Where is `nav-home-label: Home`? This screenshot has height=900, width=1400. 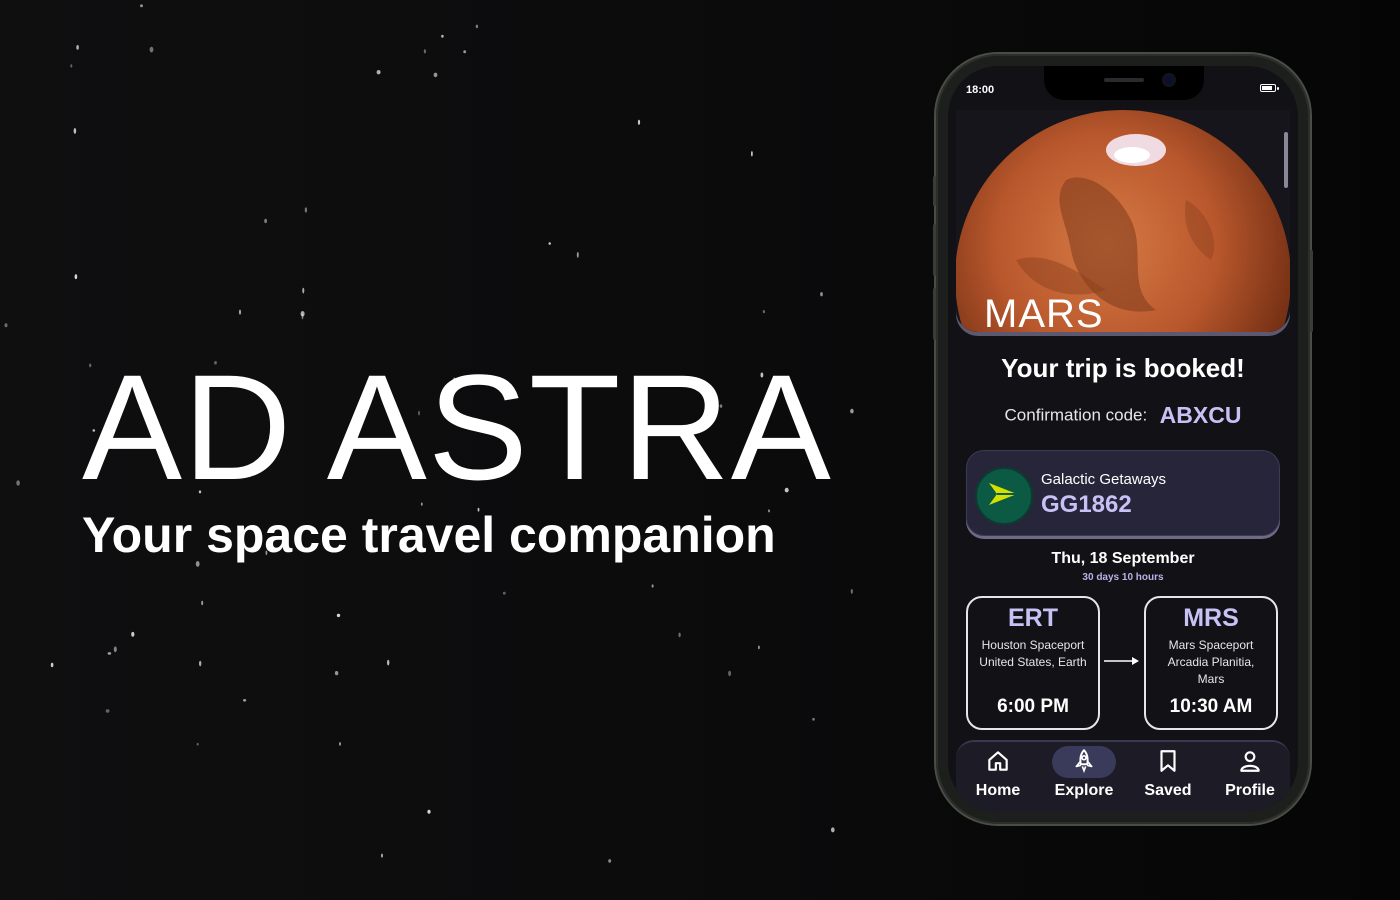 nav-home-label: Home is located at coordinates (998, 790).